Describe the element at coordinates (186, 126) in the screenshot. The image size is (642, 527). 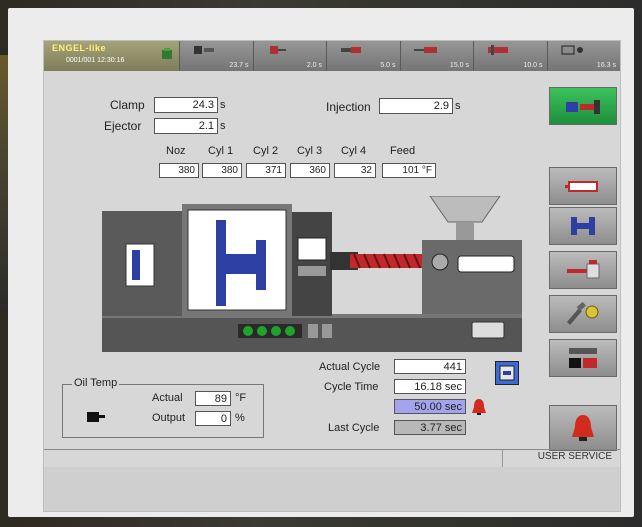
I see `ejector-time-field: 2.1` at that location.